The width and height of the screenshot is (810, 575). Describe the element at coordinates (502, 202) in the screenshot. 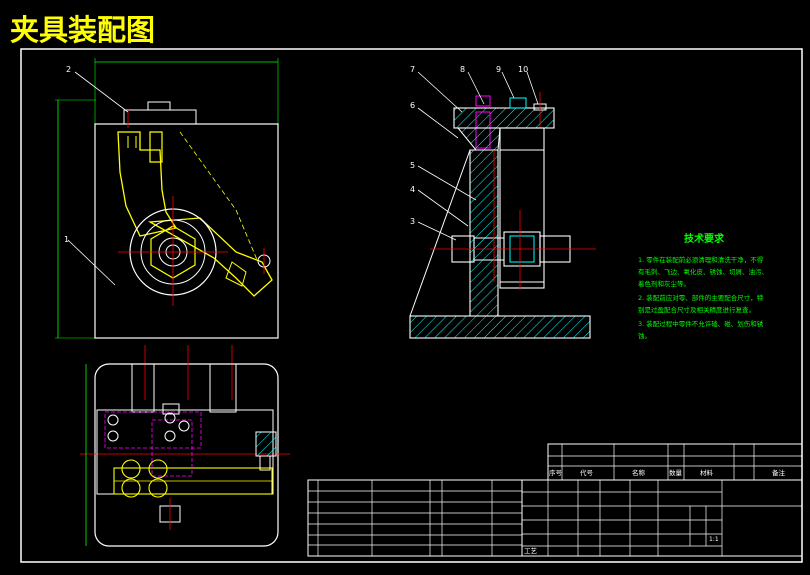

I see `side-view: 7 8 9 10 6 5 4 3` at that location.